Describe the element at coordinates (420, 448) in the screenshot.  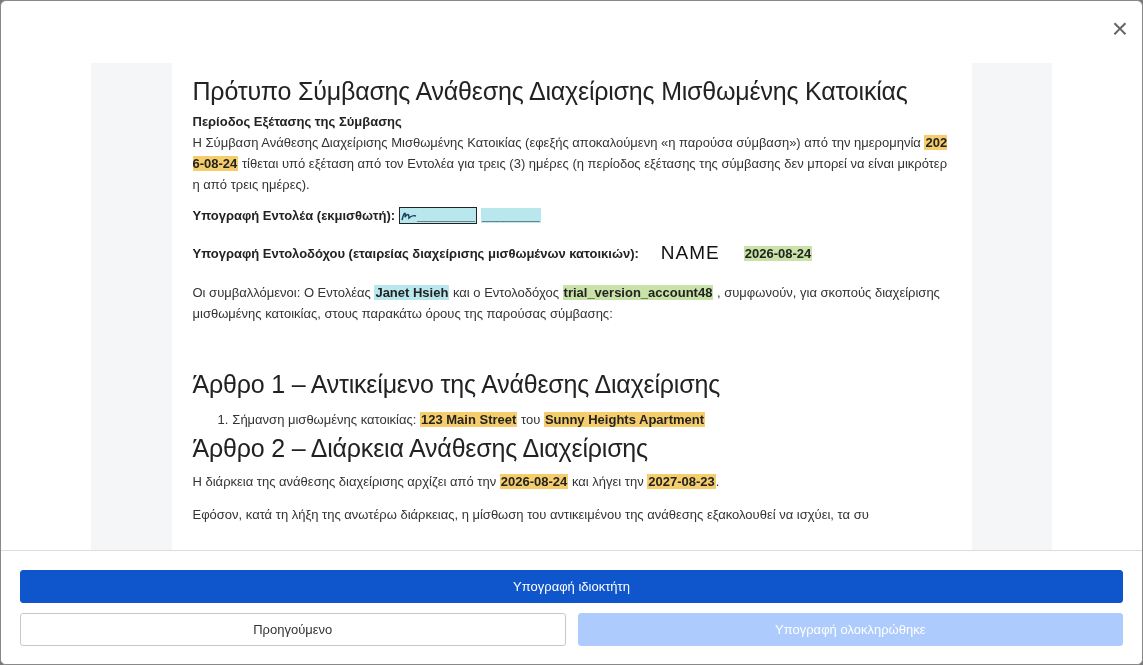
I see `article-heading: Άρθρο 2 – Διάρκεια Ανάθεσης Διαχείρισης` at that location.